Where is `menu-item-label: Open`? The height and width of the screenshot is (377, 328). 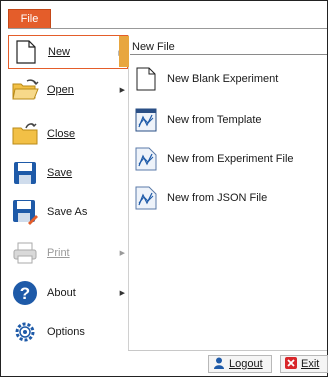 menu-item-label: Open is located at coordinates (60, 90).